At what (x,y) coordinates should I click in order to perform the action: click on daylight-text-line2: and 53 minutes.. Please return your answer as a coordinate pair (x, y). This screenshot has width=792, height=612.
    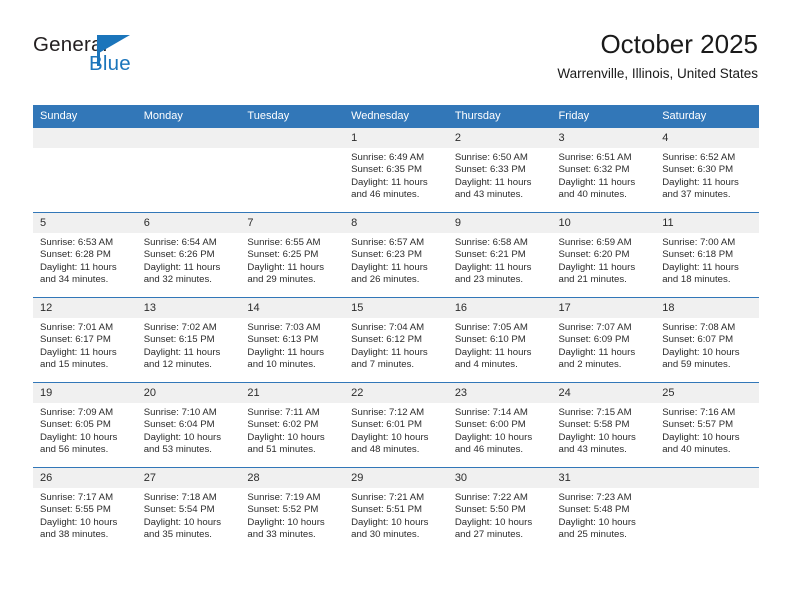
    Looking at the image, I should click on (177, 449).